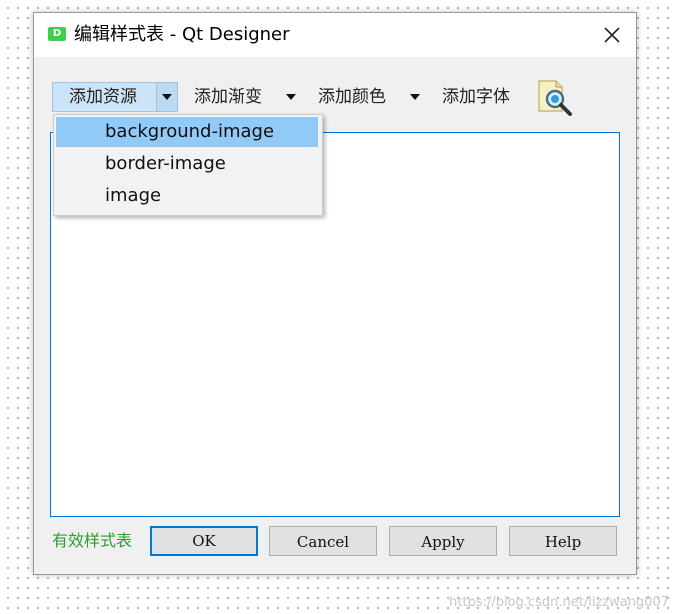  I want to click on add-resource-menu: background-image border-image image, so click(188, 165).